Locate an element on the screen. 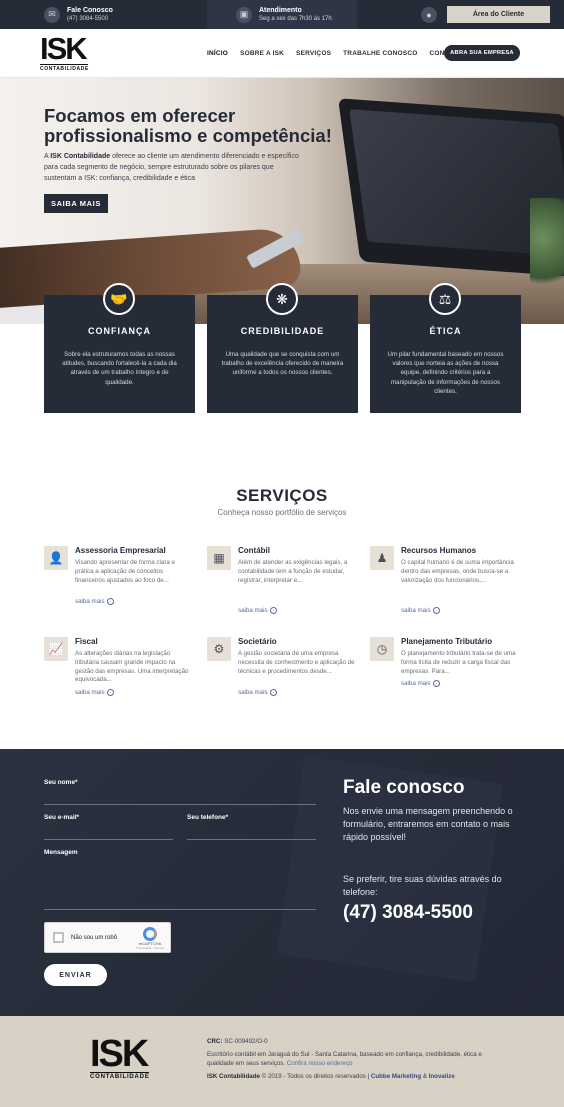 The image size is (564, 1107). nav-inicio: INÍCIO is located at coordinates (217, 53).